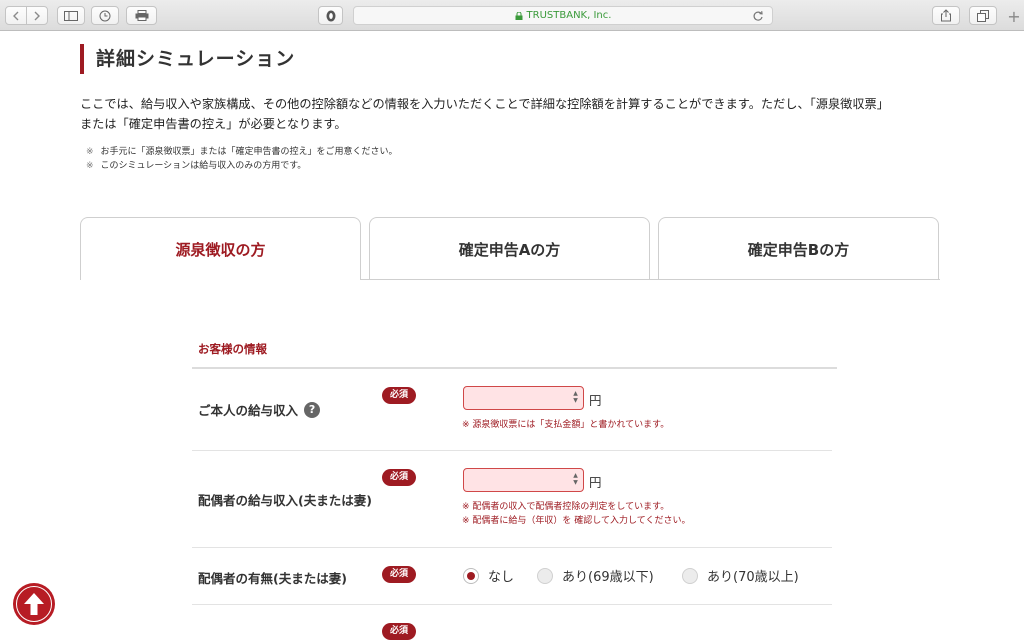 This screenshot has height=640, width=1024. Describe the element at coordinates (187, 59) in the screenshot. I see `page-title: 詳細シミュレーション` at that location.